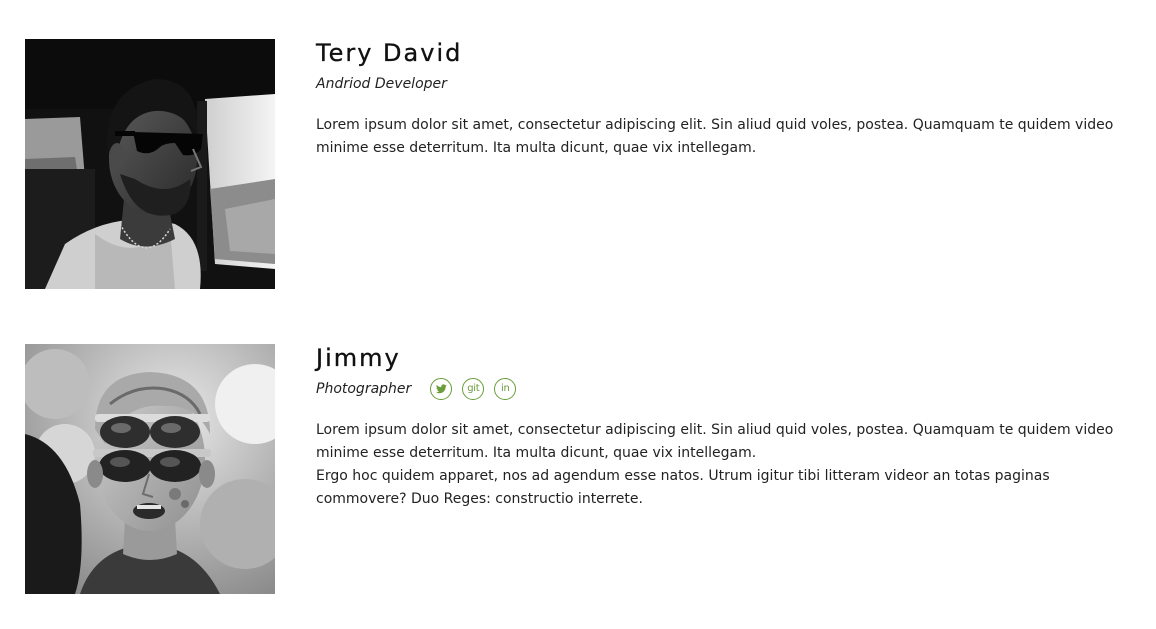  What do you see at coordinates (716, 389) in the screenshot?
I see `role-row: Photographer git in` at bounding box center [716, 389].